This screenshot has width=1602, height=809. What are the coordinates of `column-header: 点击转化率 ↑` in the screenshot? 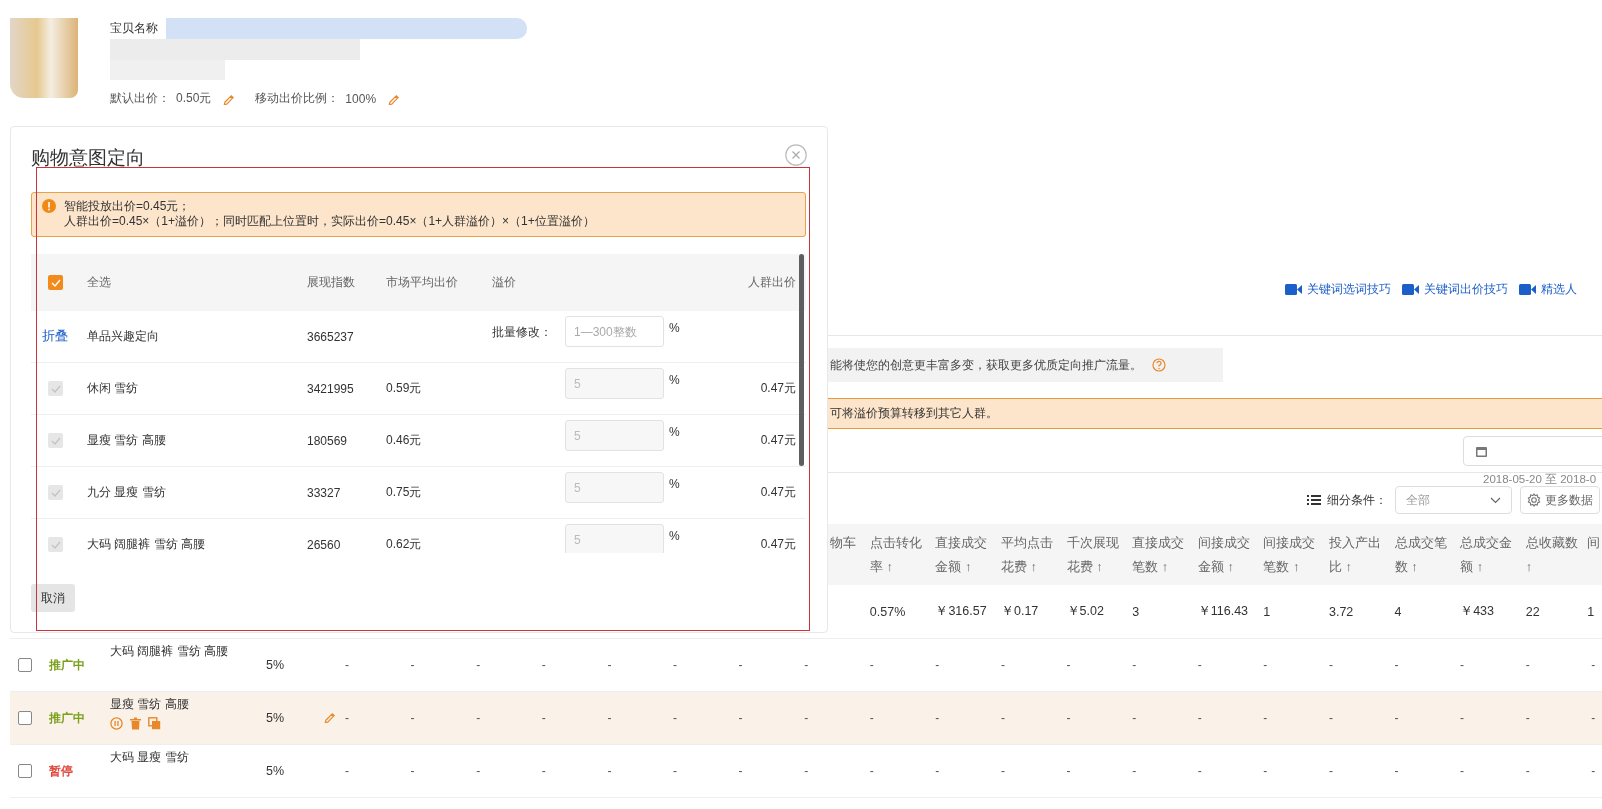 It's located at (898, 554).